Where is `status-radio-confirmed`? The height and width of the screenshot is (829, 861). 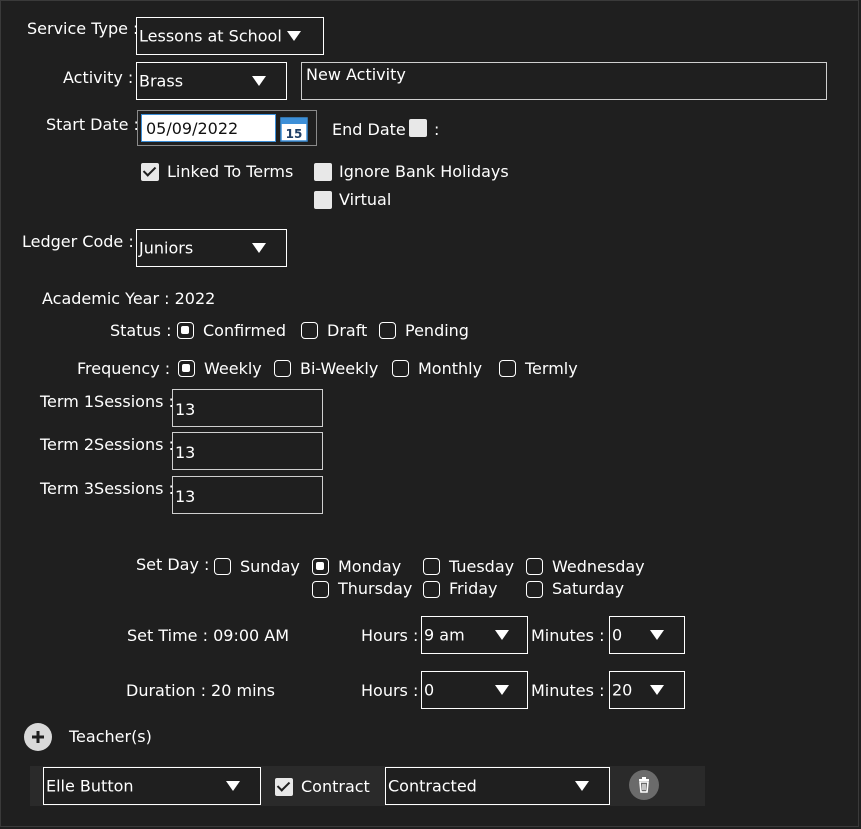 status-radio-confirmed is located at coordinates (185, 330).